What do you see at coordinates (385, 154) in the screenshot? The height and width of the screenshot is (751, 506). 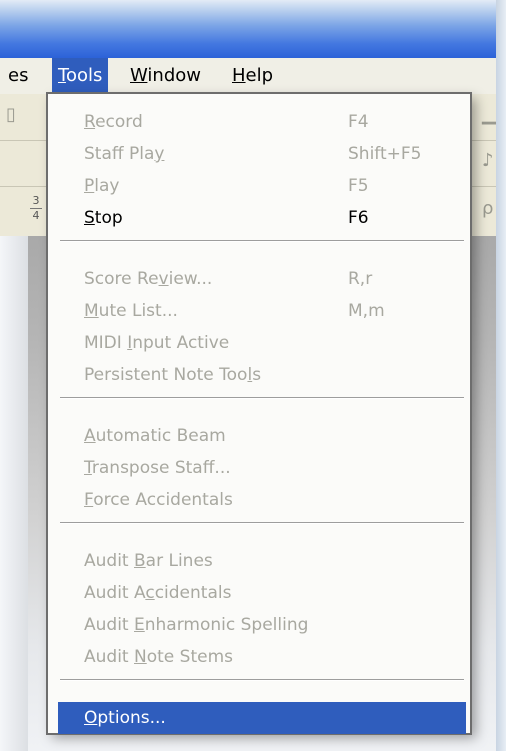 I see `menu-item-shortcut: Shift+F5` at bounding box center [385, 154].